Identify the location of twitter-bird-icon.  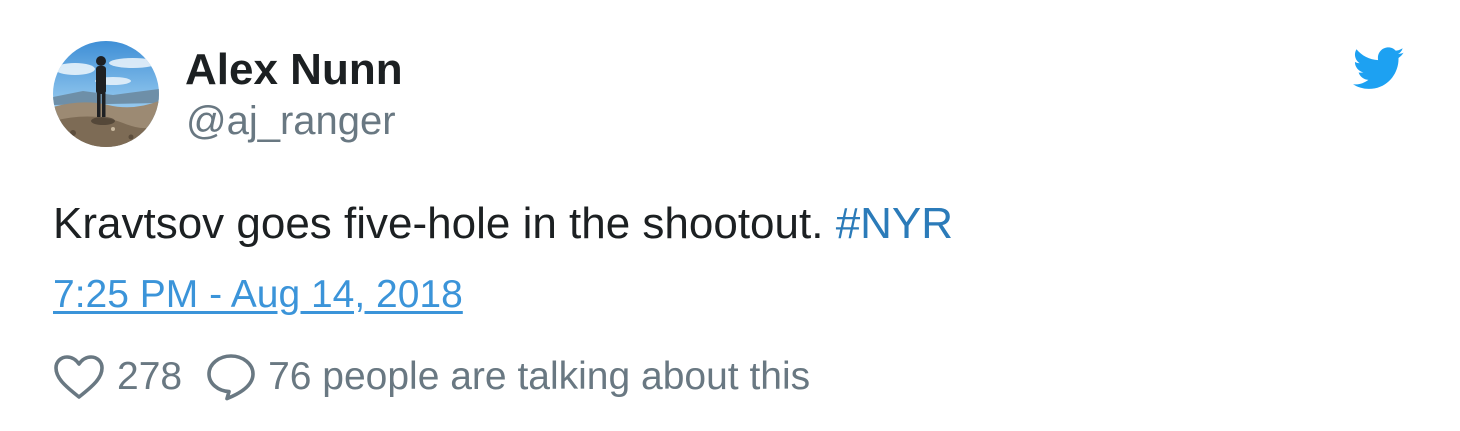
(1378, 69).